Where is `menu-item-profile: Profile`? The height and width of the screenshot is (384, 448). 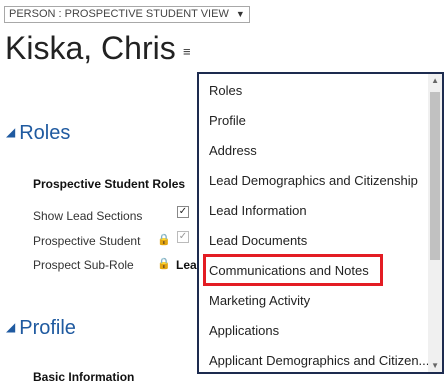 menu-item-profile: Profile is located at coordinates (319, 121).